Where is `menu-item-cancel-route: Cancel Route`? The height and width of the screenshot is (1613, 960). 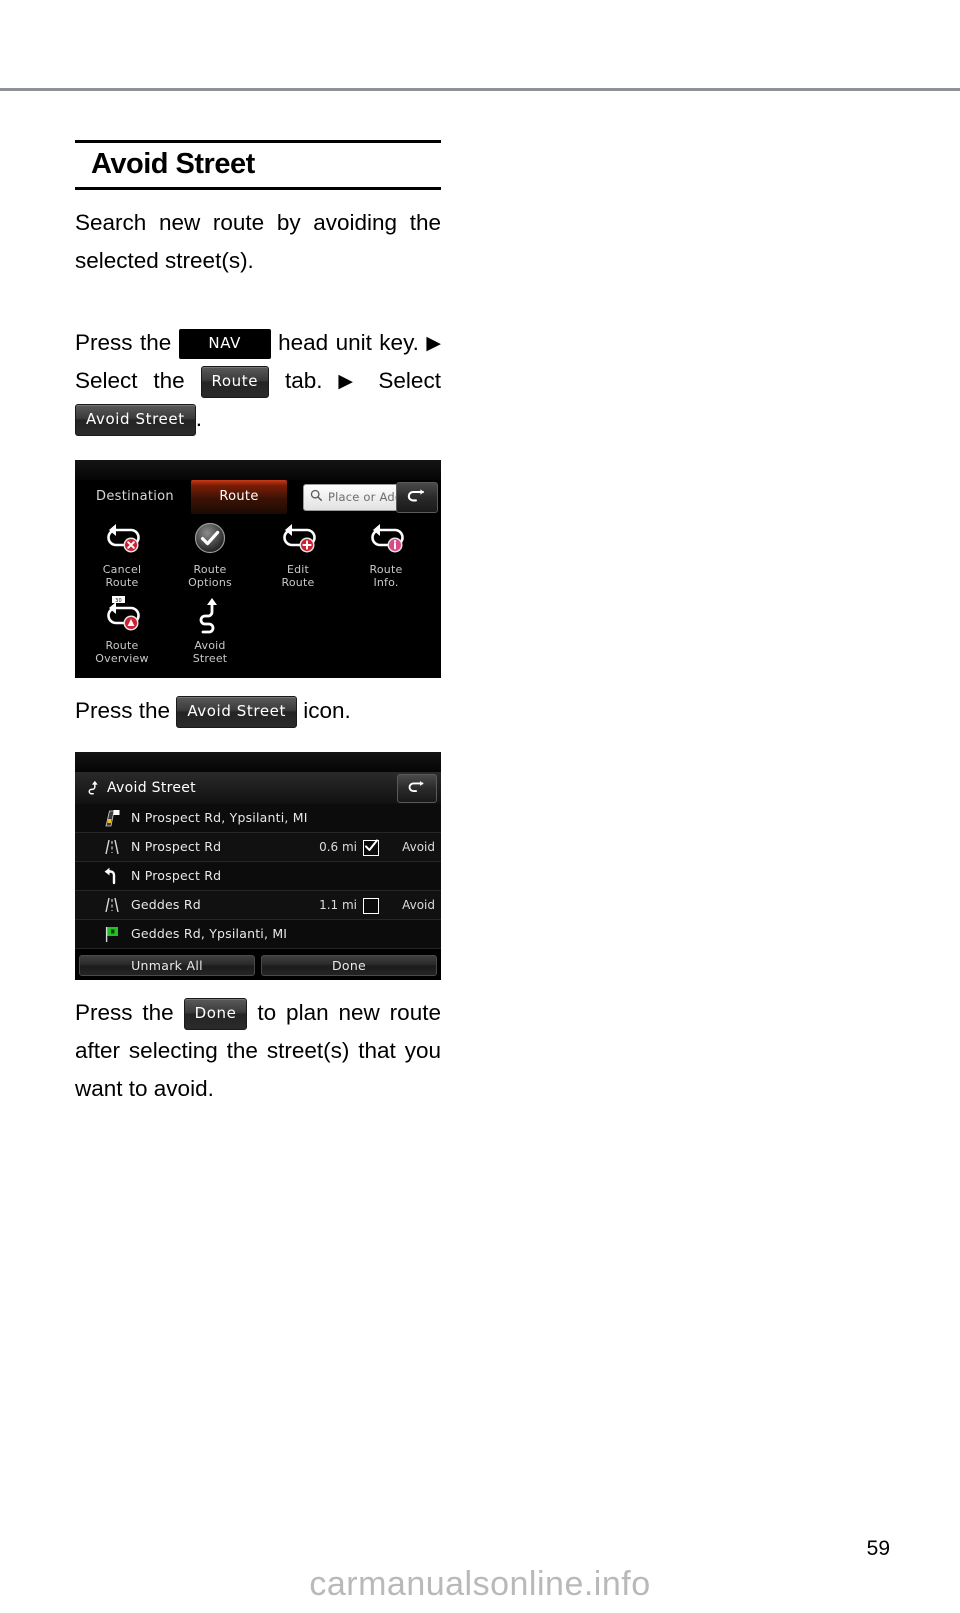
menu-item-cancel-route: Cancel Route is located at coordinates (122, 553).